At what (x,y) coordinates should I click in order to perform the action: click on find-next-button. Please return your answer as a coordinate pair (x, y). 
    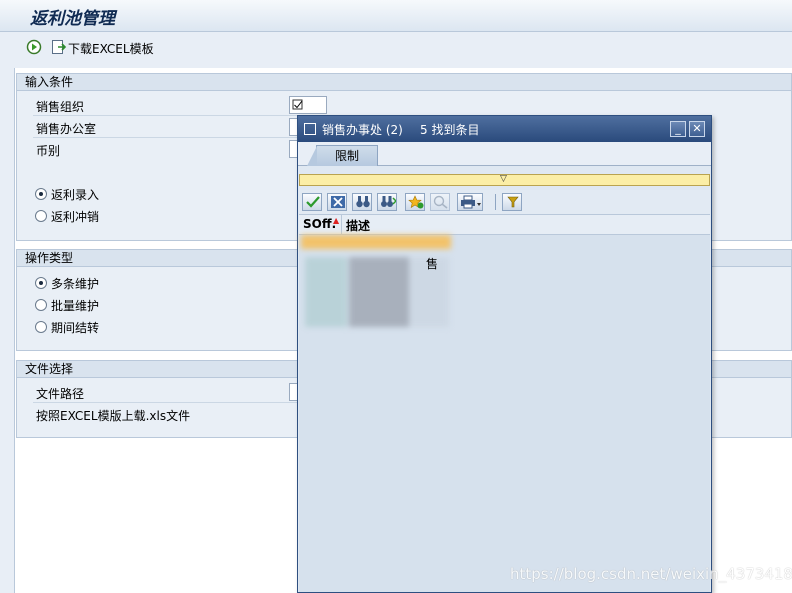
    Looking at the image, I should click on (387, 202).